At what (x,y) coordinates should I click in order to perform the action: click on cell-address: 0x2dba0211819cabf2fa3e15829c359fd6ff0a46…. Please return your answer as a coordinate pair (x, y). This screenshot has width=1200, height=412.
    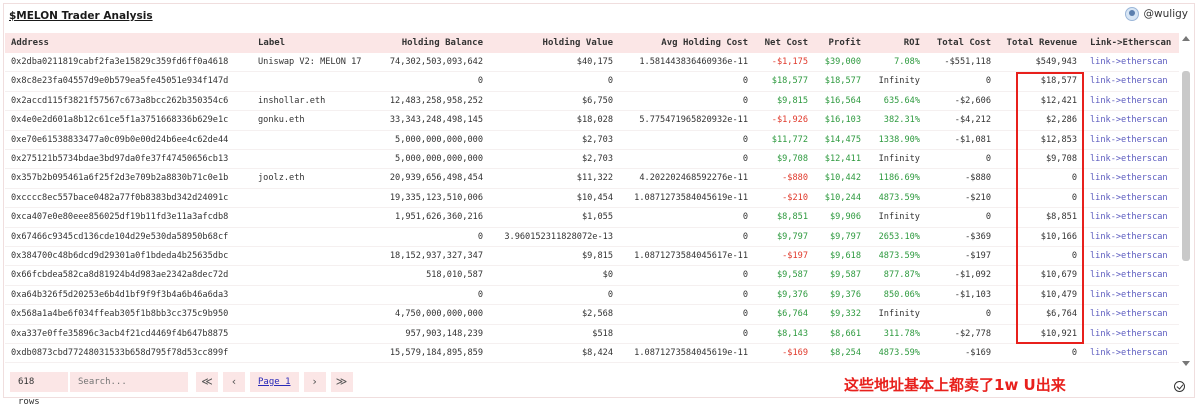
    Looking at the image, I should click on (120, 62).